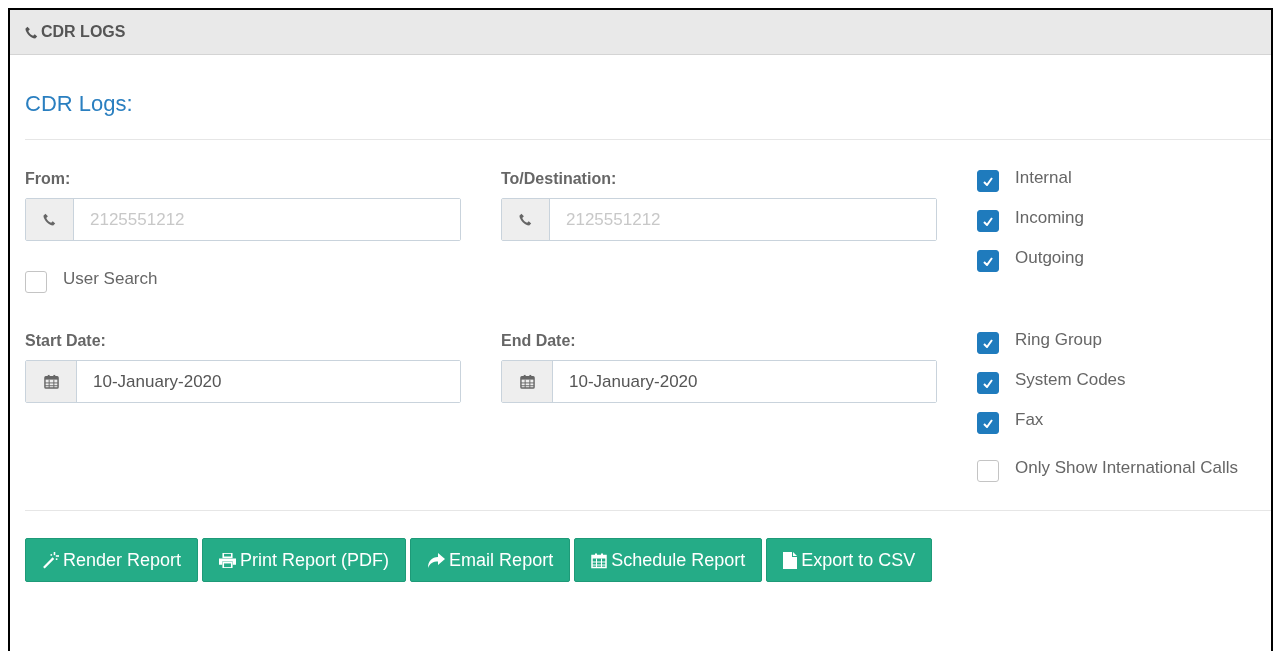  Describe the element at coordinates (790, 560) in the screenshot. I see `file-icon` at that location.